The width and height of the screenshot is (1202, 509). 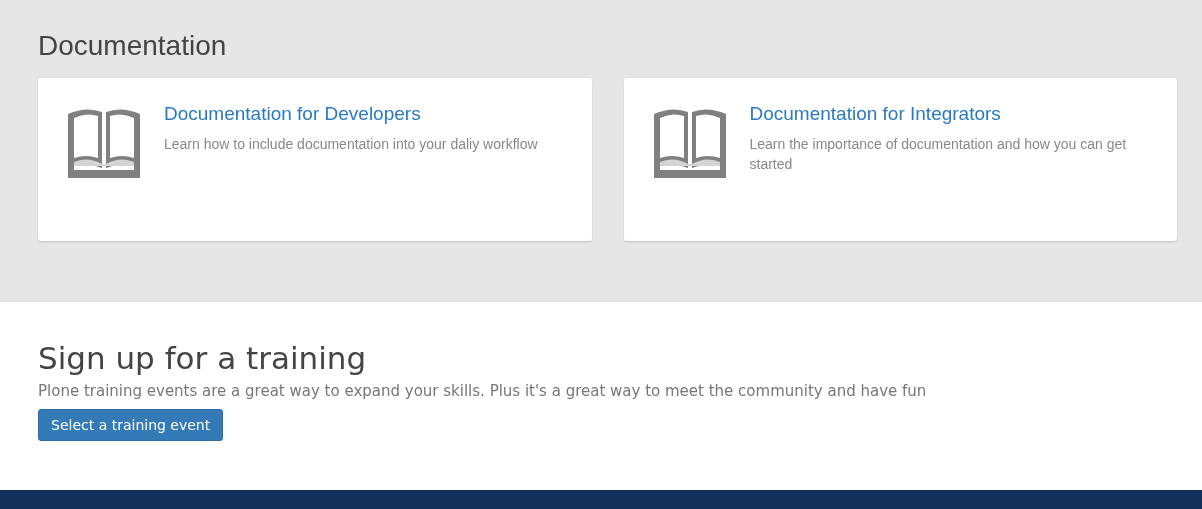 What do you see at coordinates (875, 114) in the screenshot?
I see `card-title-link: Documentation for Integrators` at bounding box center [875, 114].